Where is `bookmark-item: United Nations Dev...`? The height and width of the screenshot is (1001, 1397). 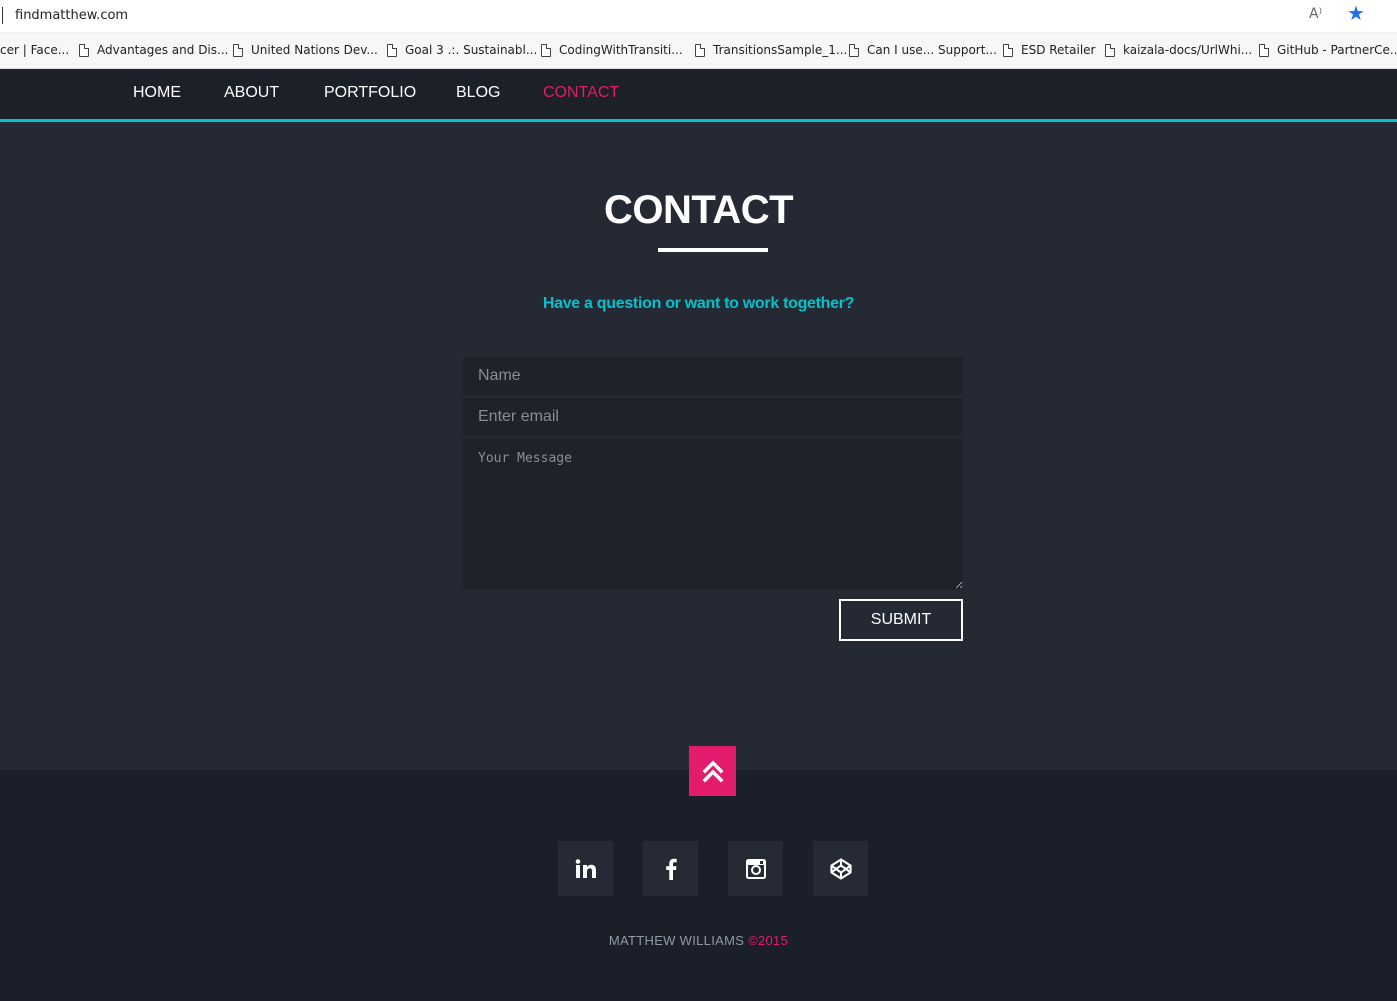
bookmark-item: United Nations Dev... is located at coordinates (305, 50).